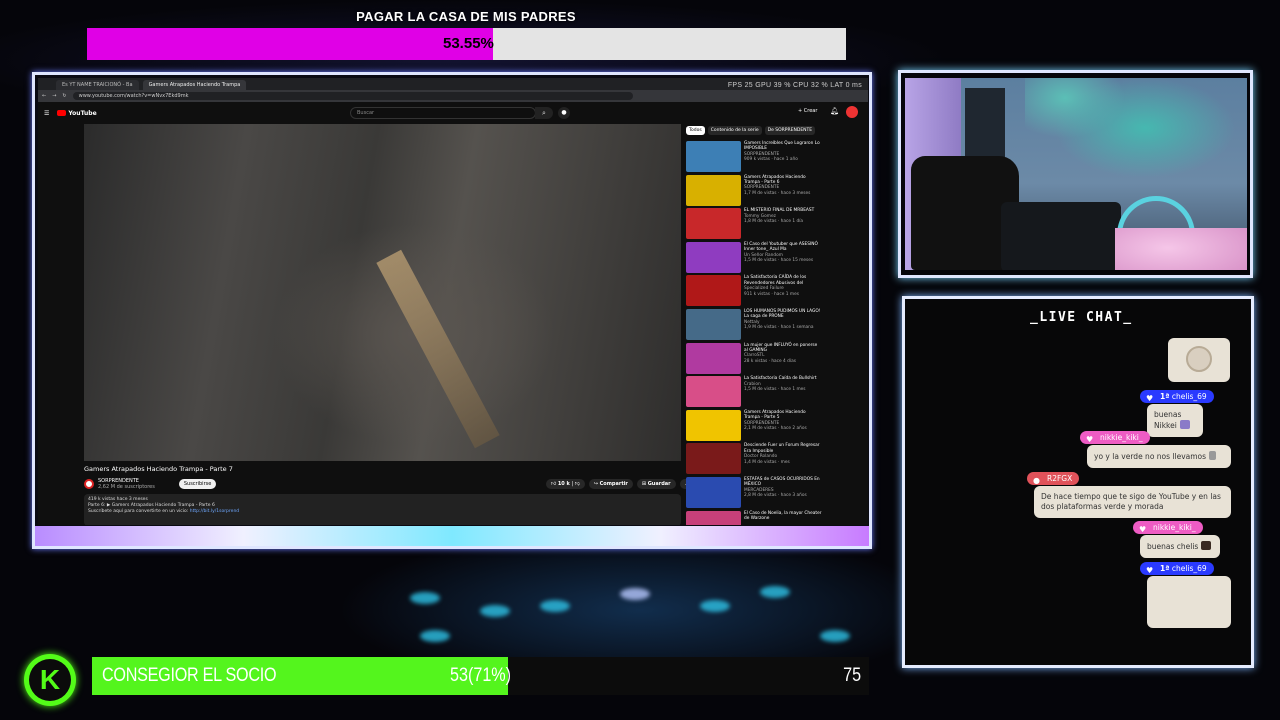 This screenshot has width=1280, height=720. I want to click on chat-message: buenas chelis, so click(1180, 546).